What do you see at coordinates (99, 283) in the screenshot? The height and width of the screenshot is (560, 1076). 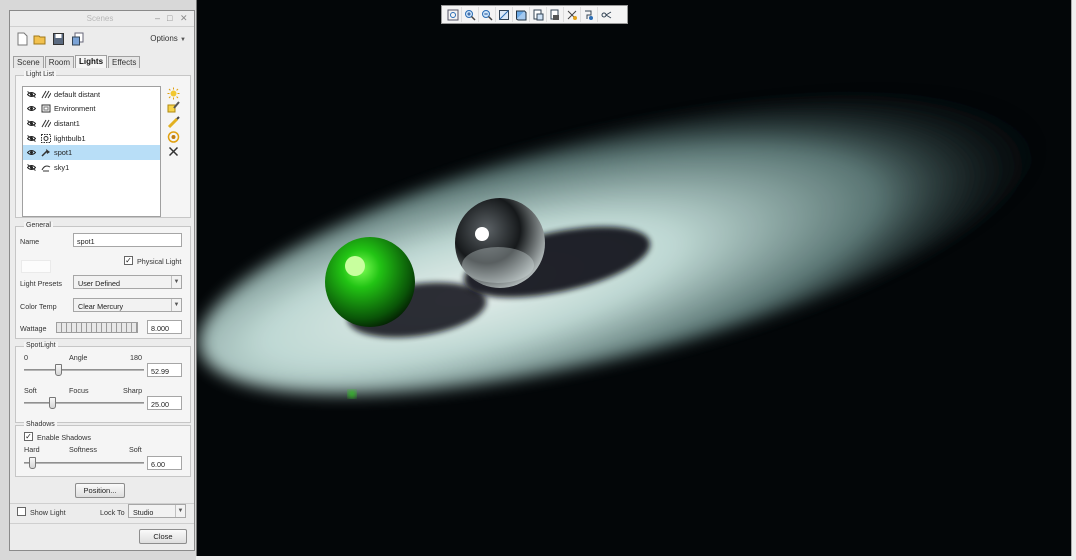 I see `light-presets-value: User Defined` at bounding box center [99, 283].